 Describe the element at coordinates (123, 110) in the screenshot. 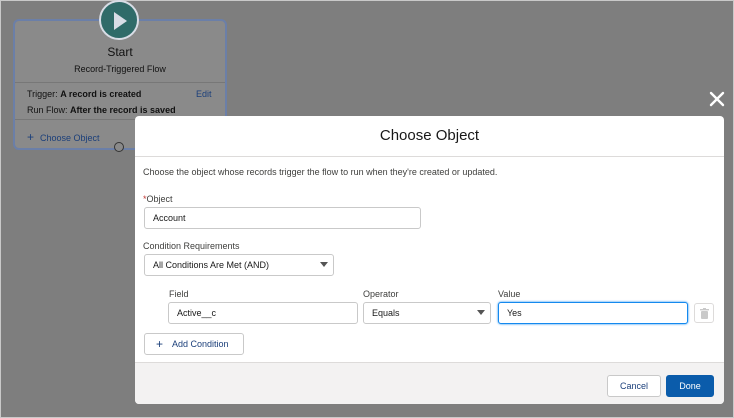

I see `run-flow-value: After the record is saved` at that location.